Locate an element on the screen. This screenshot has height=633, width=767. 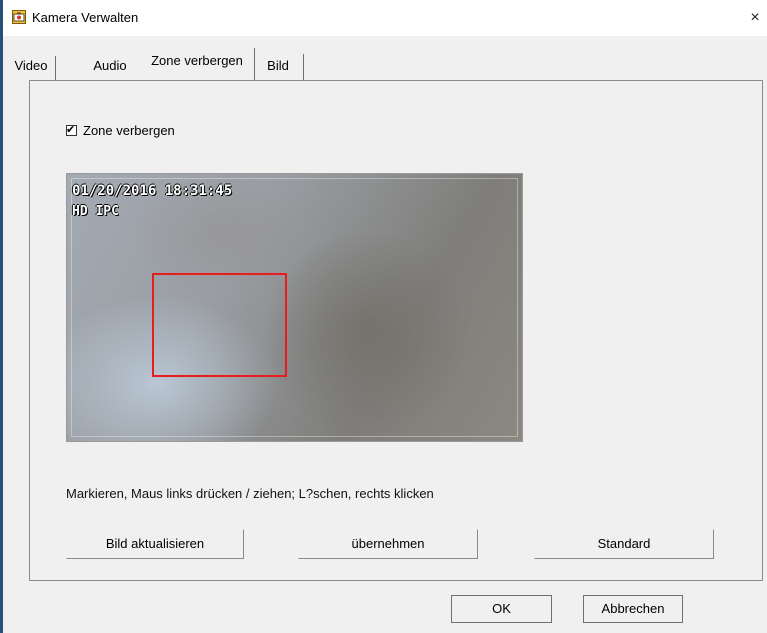
cancel-button: Abbrechen is located at coordinates (633, 609).